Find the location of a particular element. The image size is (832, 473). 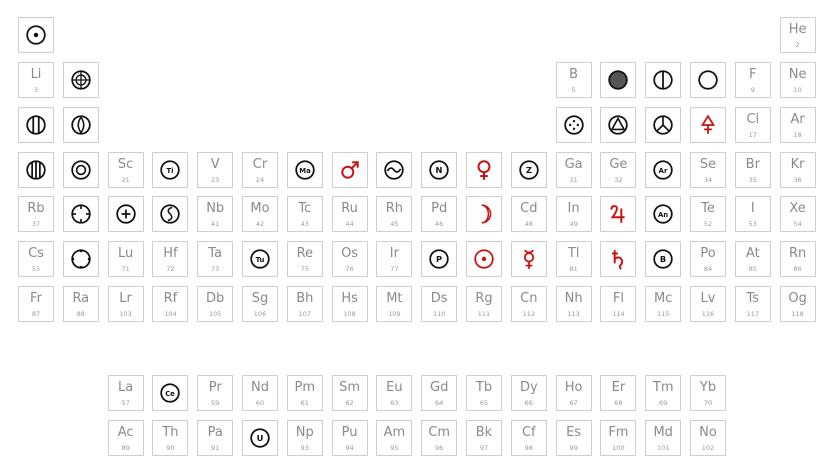

atomic-number: 3 is located at coordinates (36, 90).